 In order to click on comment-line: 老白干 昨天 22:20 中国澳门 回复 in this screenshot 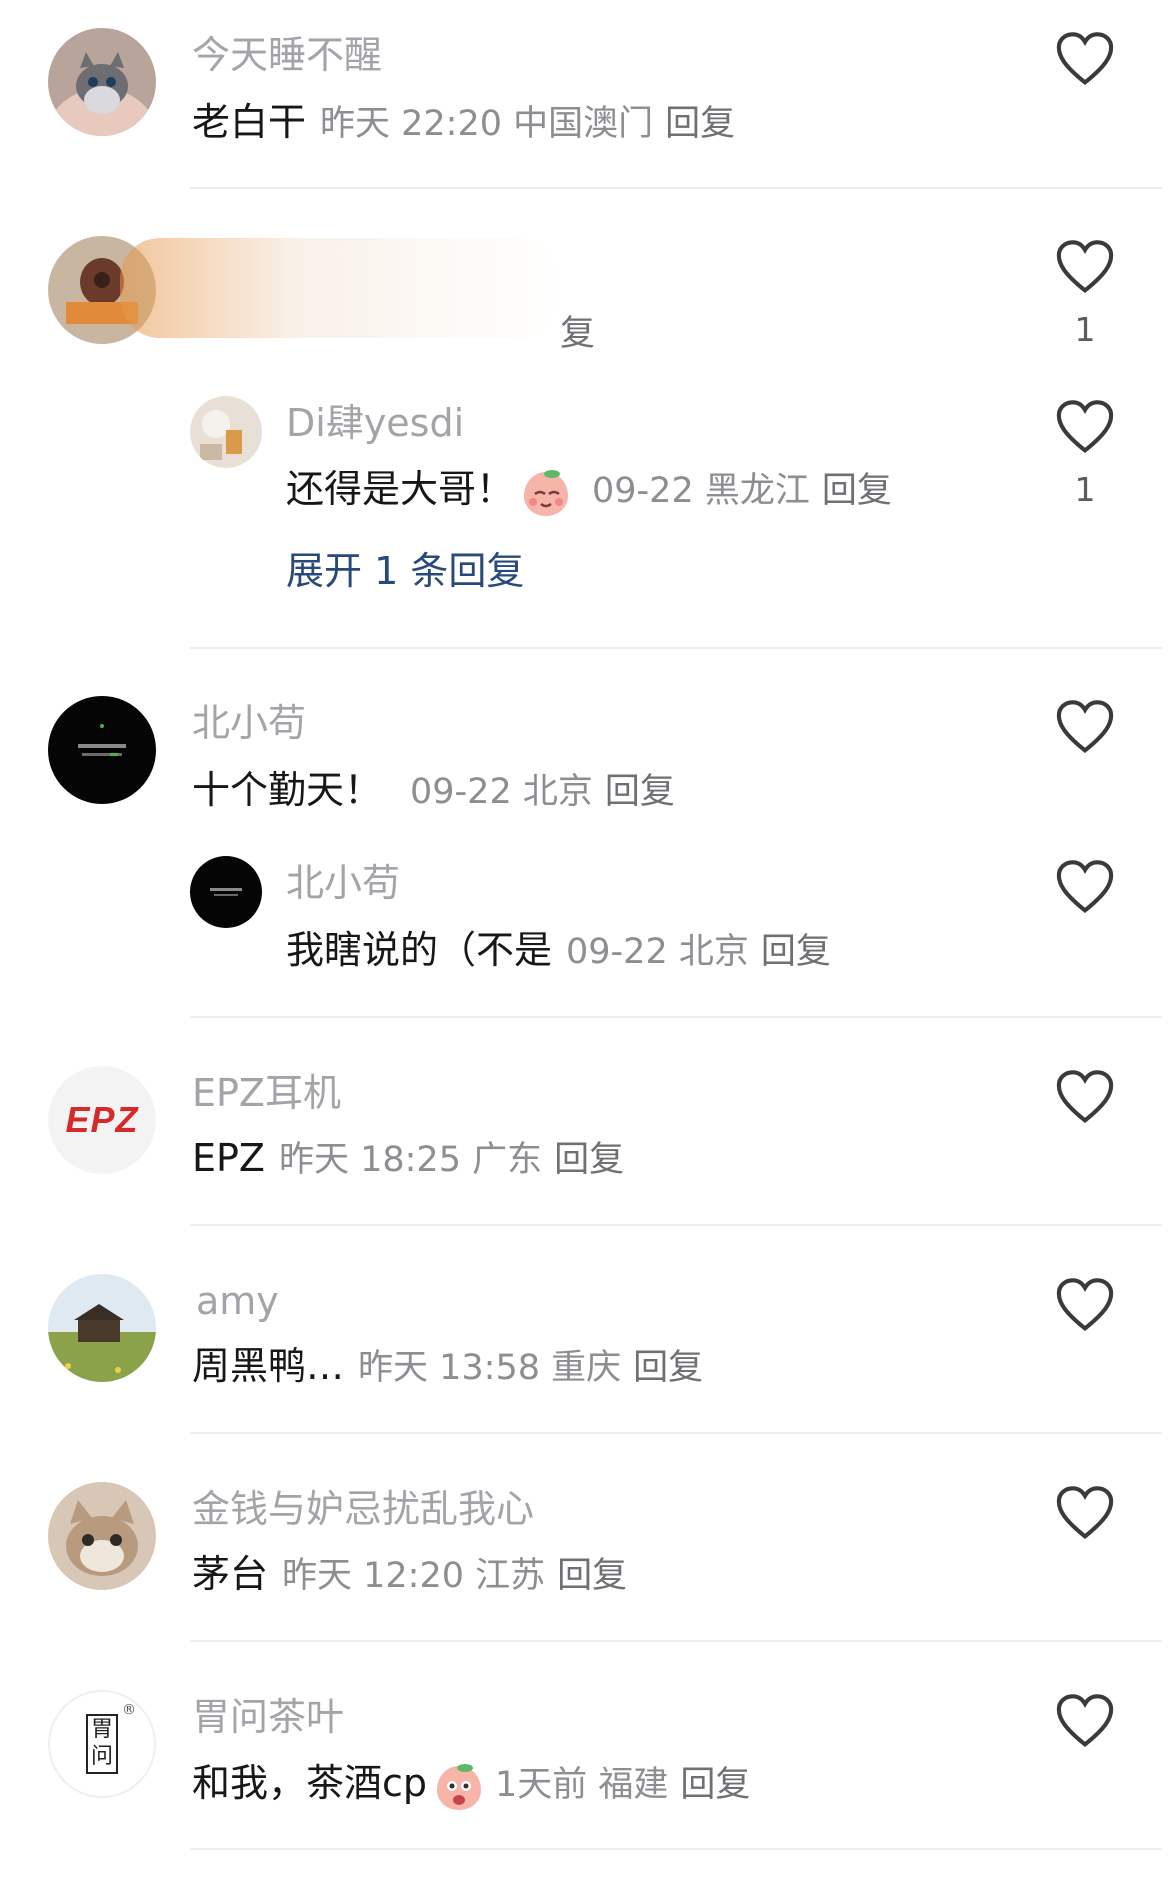, I will do `click(463, 123)`.